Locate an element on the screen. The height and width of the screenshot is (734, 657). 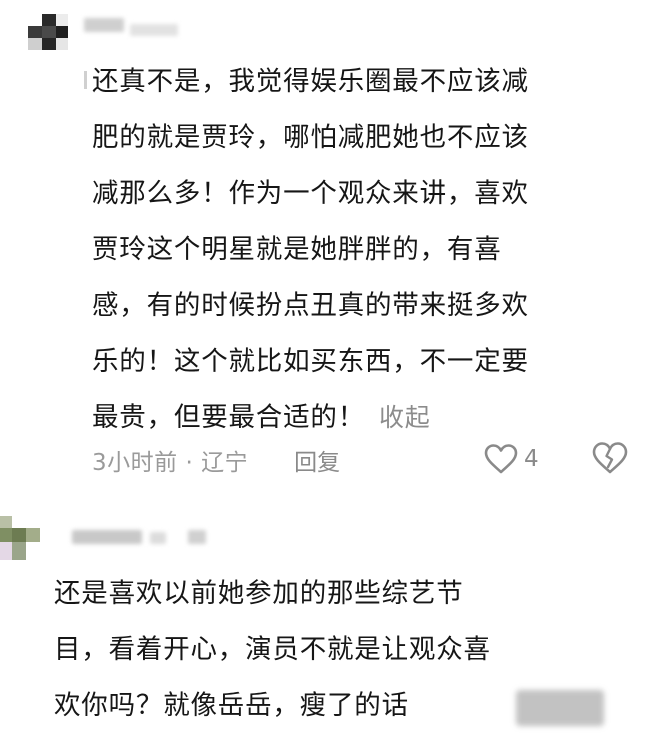
like-count: 4 is located at coordinates (531, 459).